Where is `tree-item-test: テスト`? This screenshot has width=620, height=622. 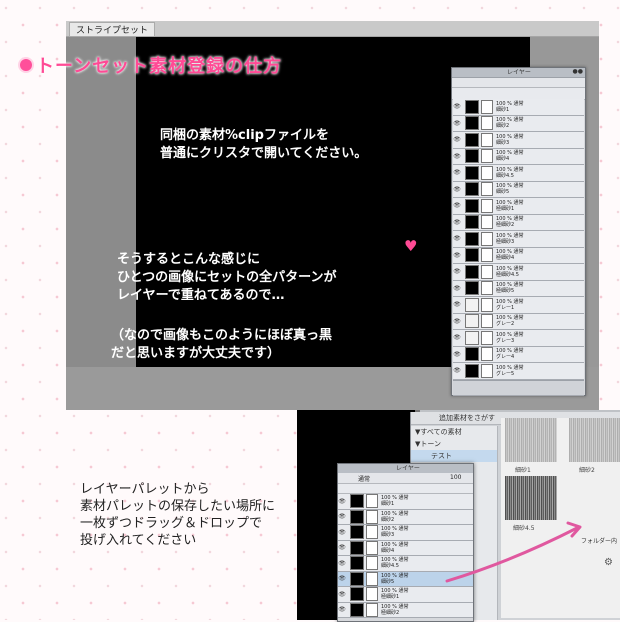
tree-item-test: テスト is located at coordinates (454, 456).